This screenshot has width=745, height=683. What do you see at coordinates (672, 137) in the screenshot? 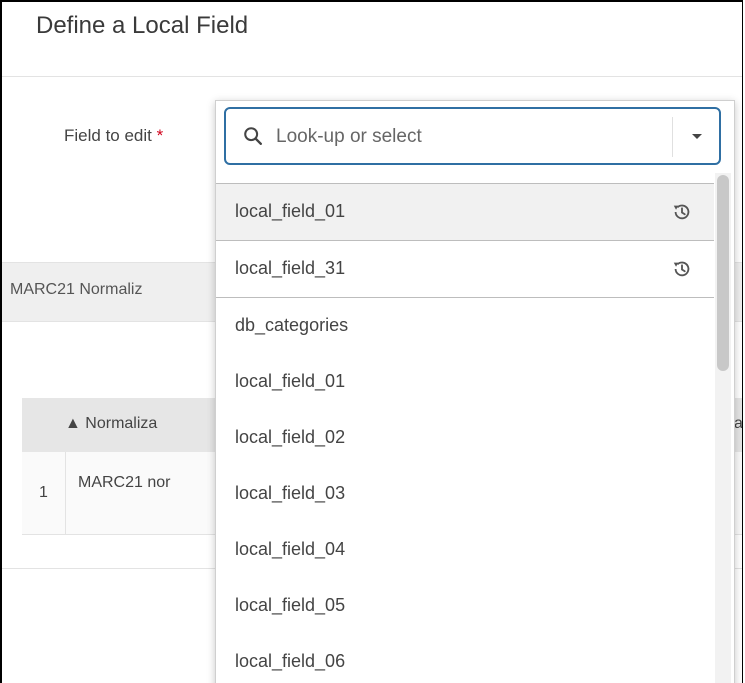
I see `search-divider` at bounding box center [672, 137].